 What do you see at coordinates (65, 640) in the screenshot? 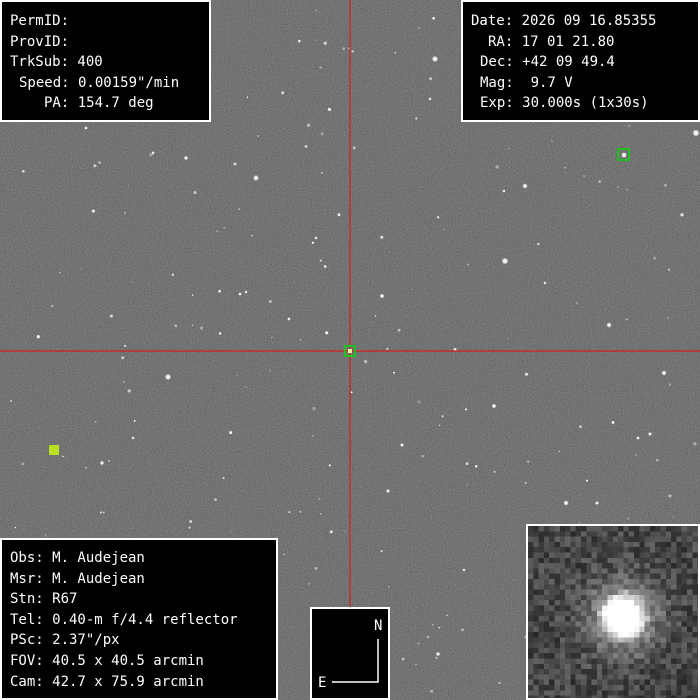
I see `pixel-scale-value: PSc: 2.37"/px` at bounding box center [65, 640].